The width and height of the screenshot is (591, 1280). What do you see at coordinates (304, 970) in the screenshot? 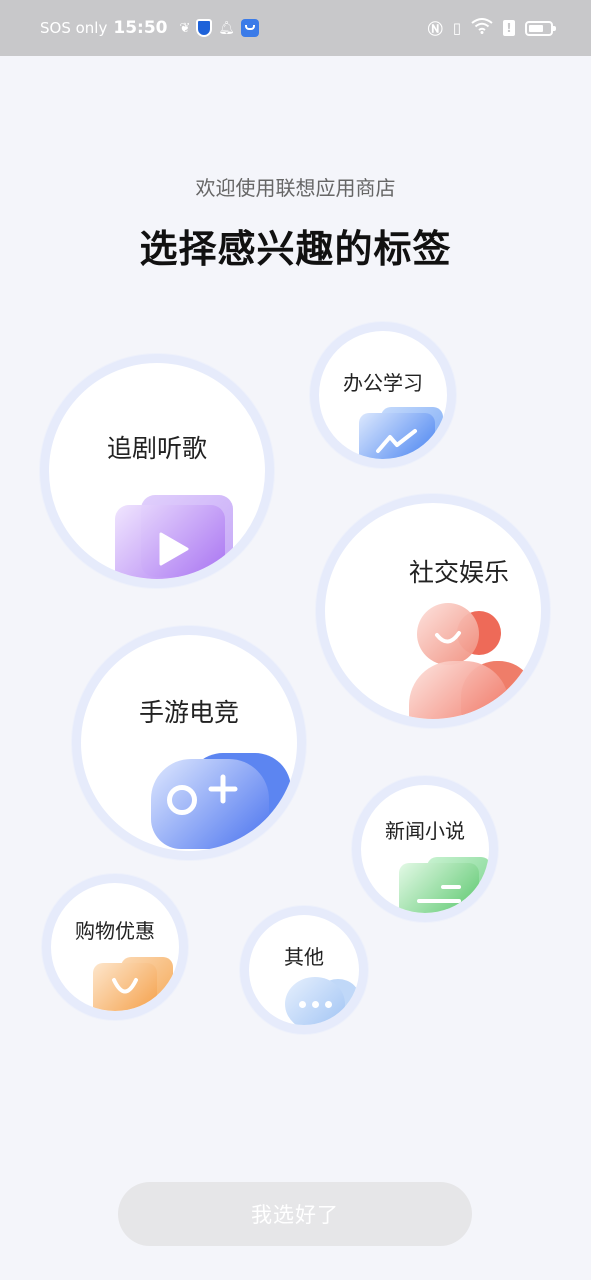
I see `tag-other: 其他` at bounding box center [304, 970].